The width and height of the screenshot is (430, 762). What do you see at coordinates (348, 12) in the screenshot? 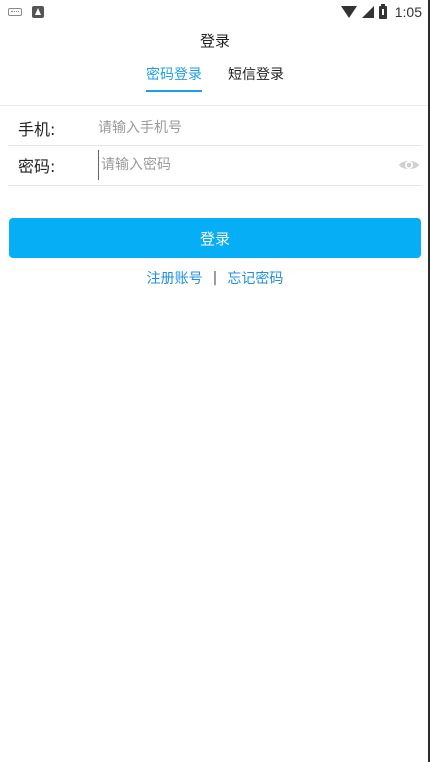
I see `wifi-icon` at bounding box center [348, 12].